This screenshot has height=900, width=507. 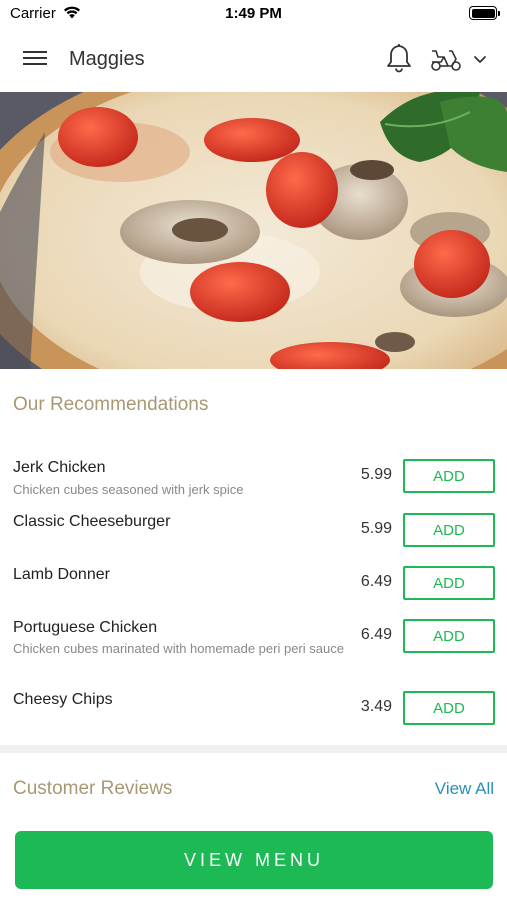 I want to click on item-name: Jerk Chicken, so click(x=59, y=467).